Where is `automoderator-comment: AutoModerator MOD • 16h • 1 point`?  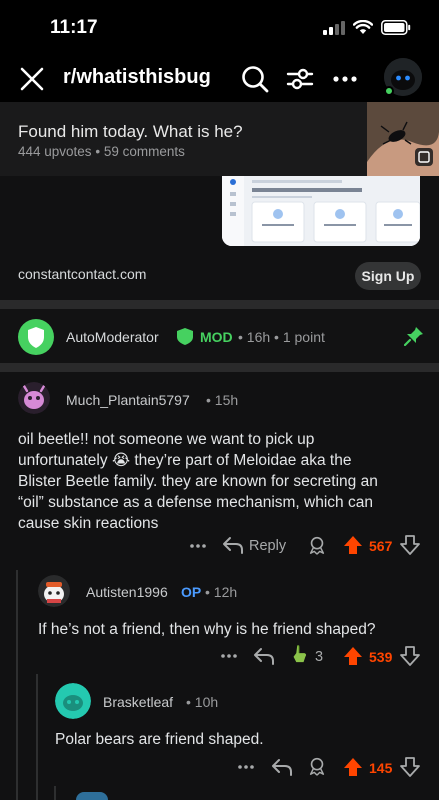 automoderator-comment: AutoModerator MOD • 16h • 1 point is located at coordinates (219, 336).